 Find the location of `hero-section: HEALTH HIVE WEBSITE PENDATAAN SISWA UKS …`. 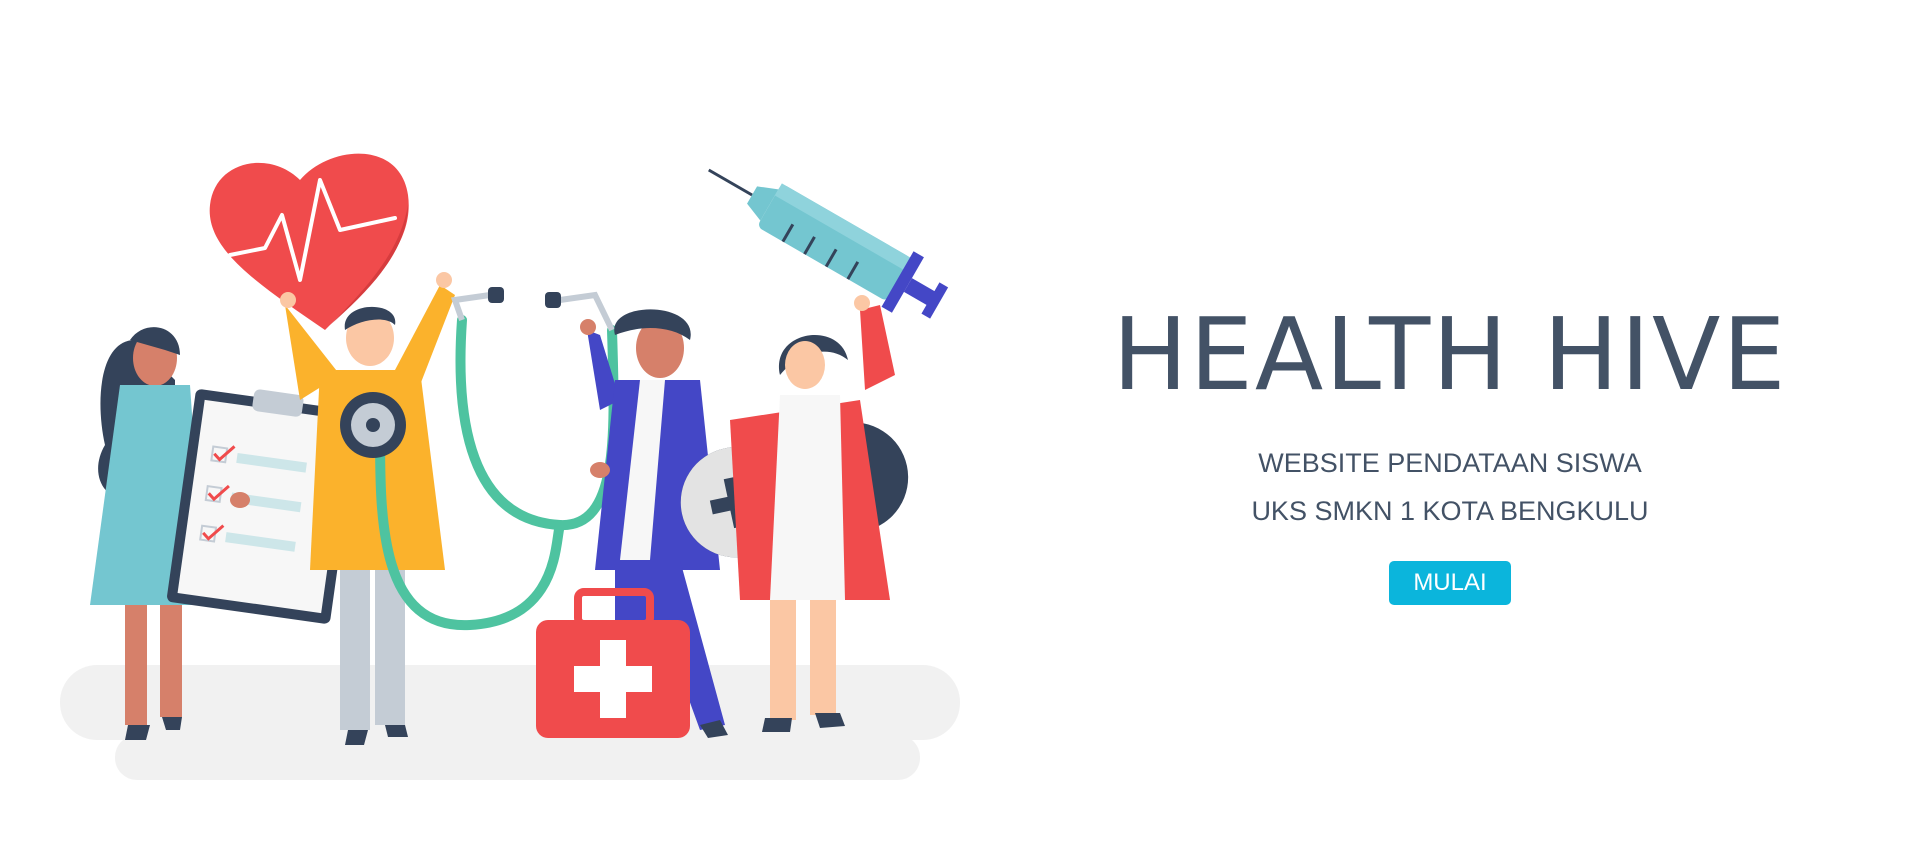

hero-section: HEALTH HIVE WEBSITE PENDATAAN SISWA UKS … is located at coordinates (1450, 455).